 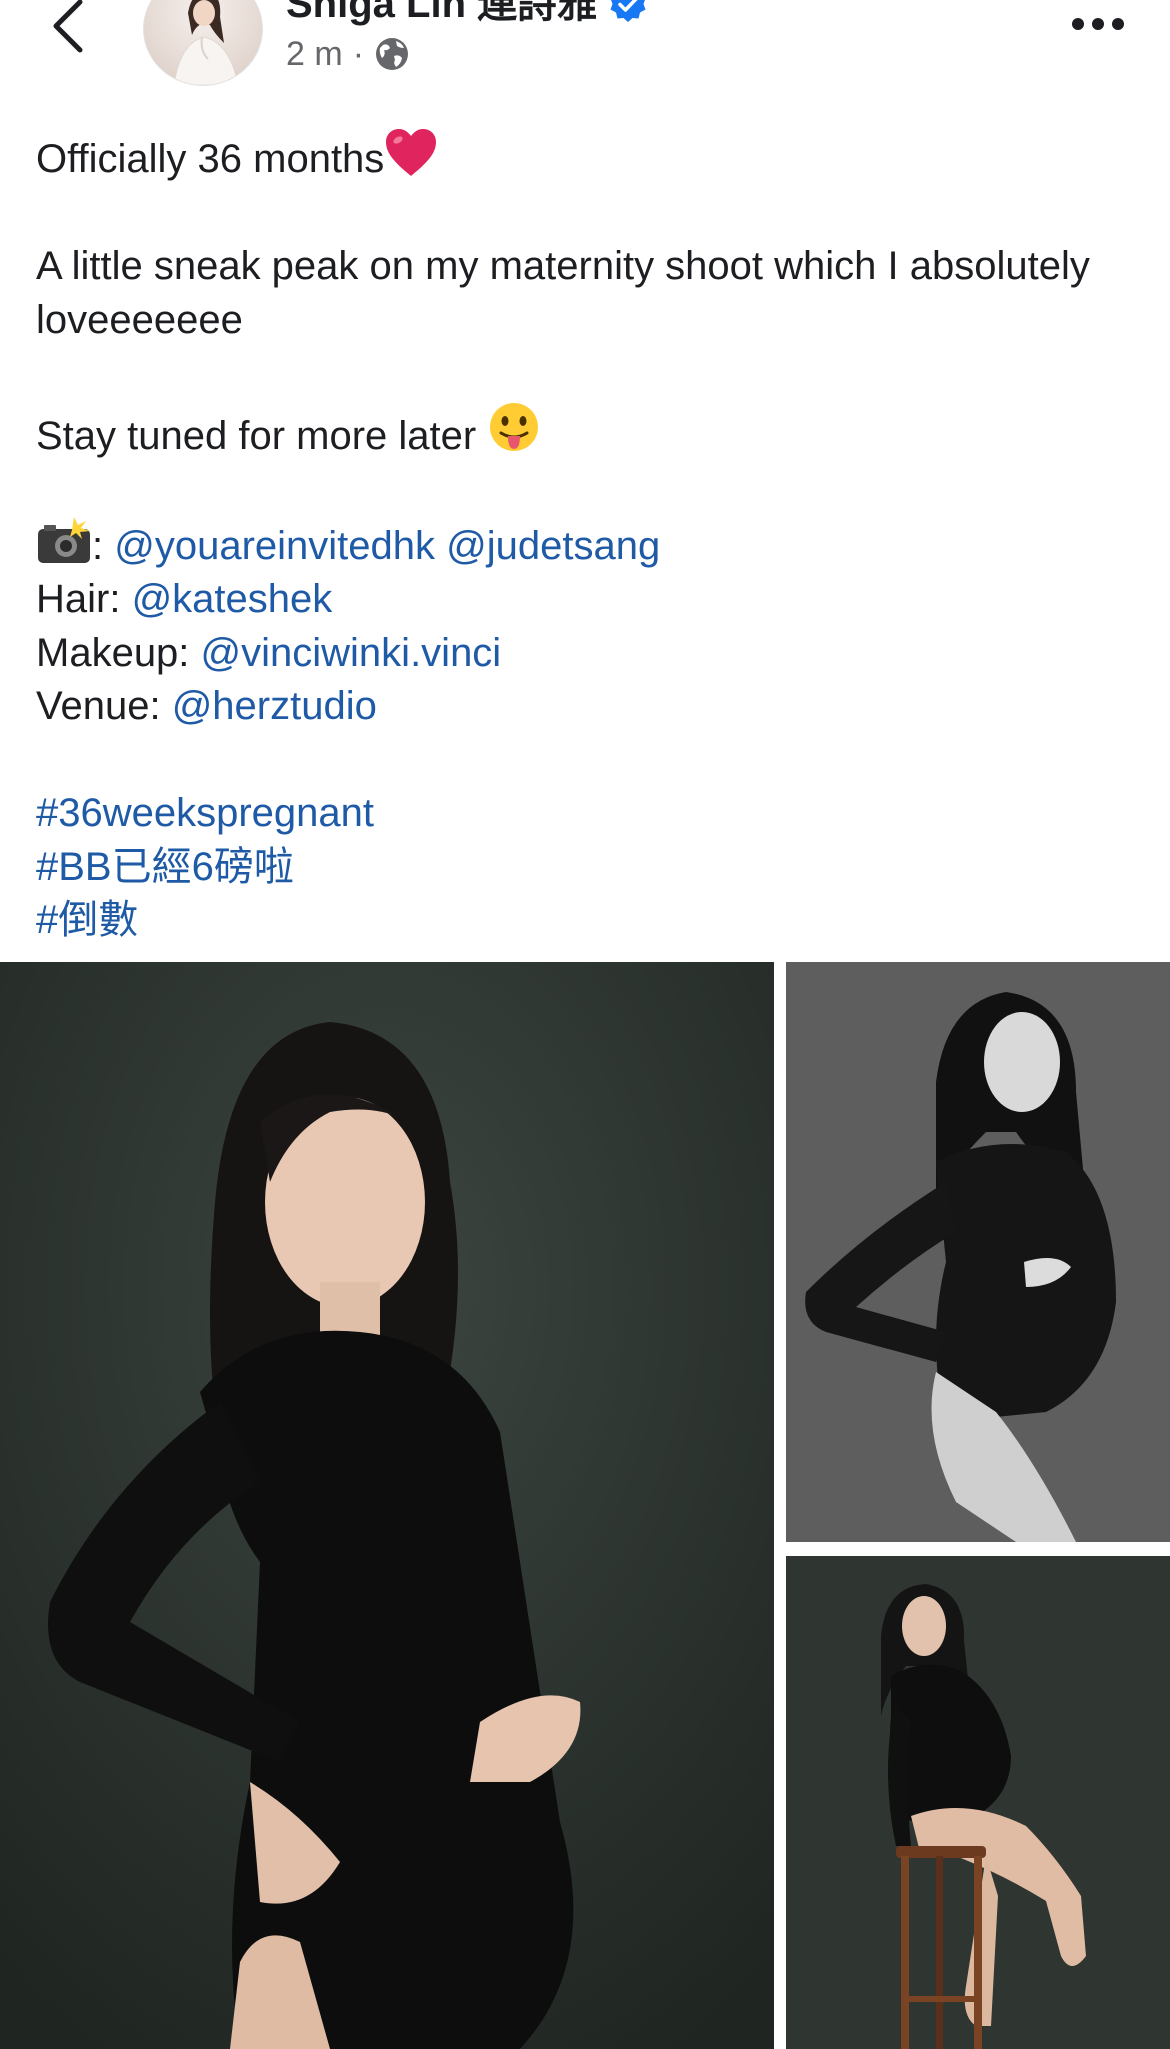 What do you see at coordinates (586, 921) in the screenshot?
I see `hashtag-link: #倒數` at bounding box center [586, 921].